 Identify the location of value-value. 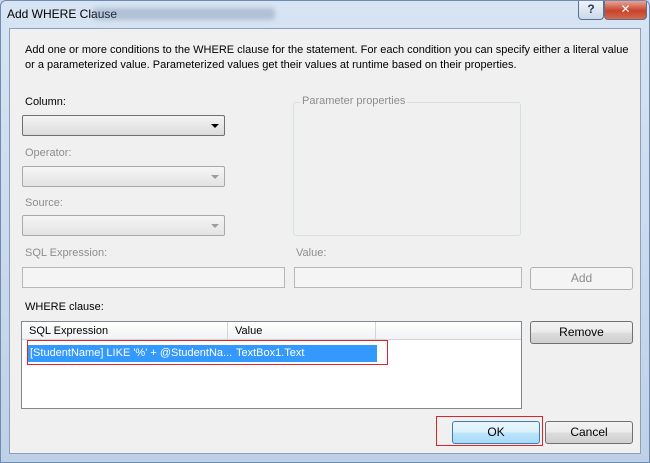
(296, 276).